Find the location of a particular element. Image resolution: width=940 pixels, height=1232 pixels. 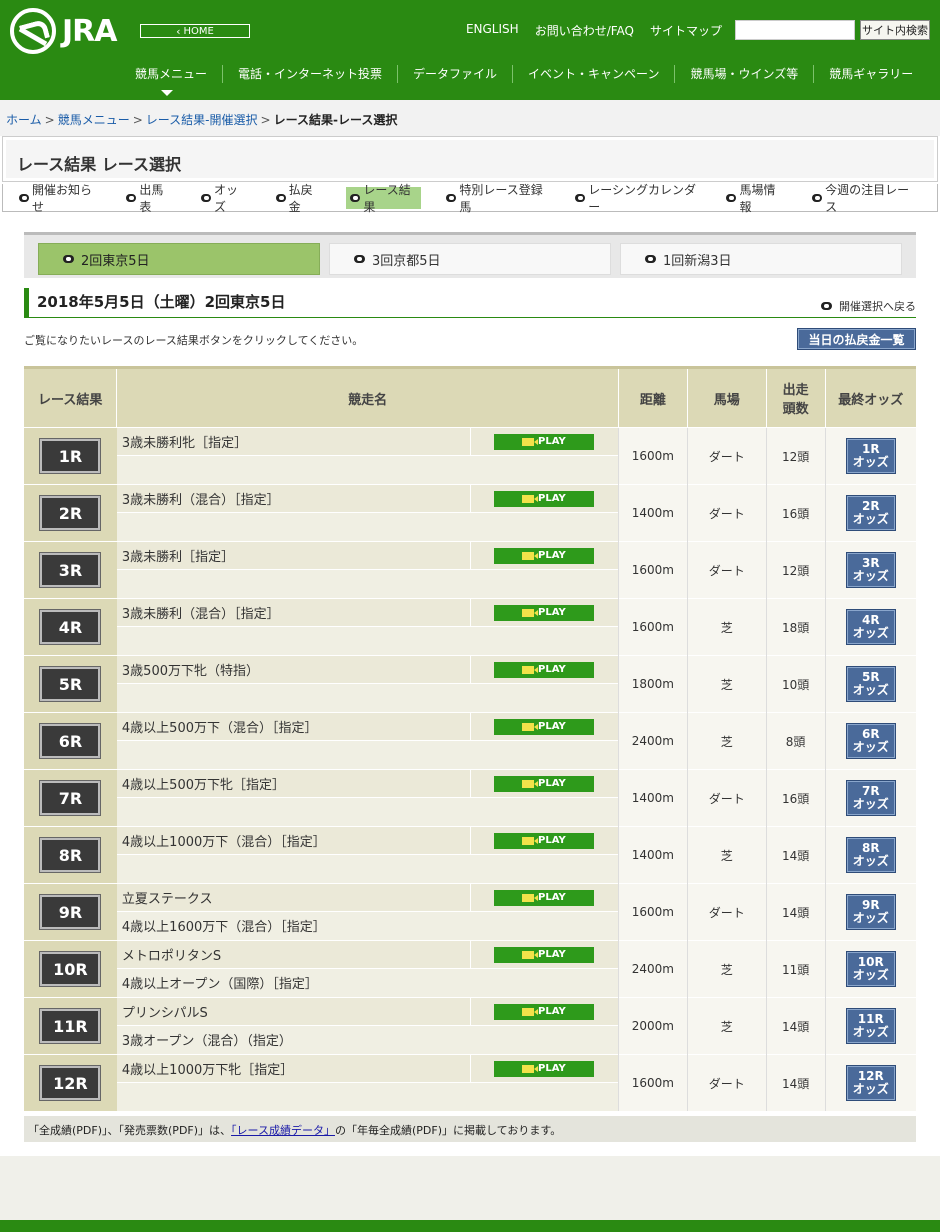

race-result-button: 3R is located at coordinates (70, 570).